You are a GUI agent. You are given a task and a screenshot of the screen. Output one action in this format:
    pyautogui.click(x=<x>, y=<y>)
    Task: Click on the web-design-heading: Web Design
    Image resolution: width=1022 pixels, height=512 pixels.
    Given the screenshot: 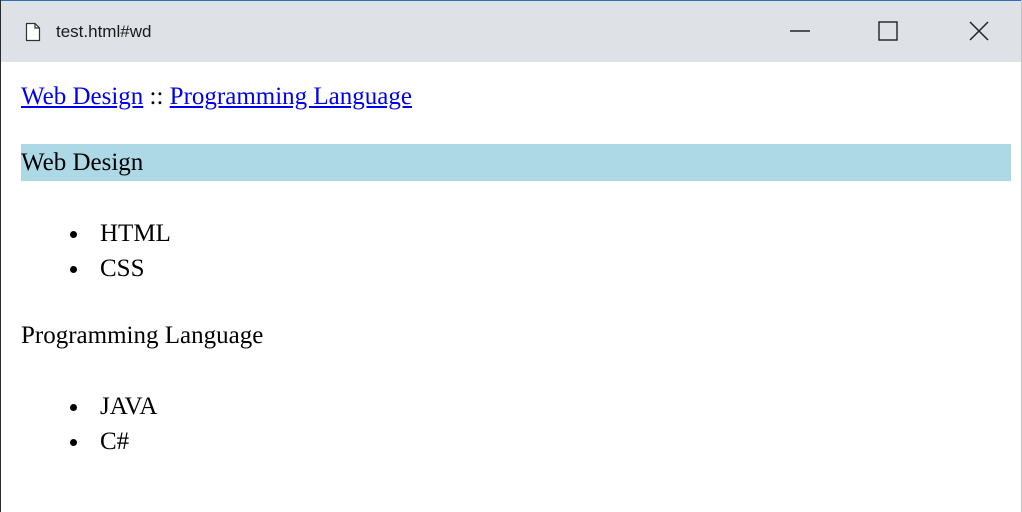 What is the action you would take?
    pyautogui.click(x=516, y=162)
    